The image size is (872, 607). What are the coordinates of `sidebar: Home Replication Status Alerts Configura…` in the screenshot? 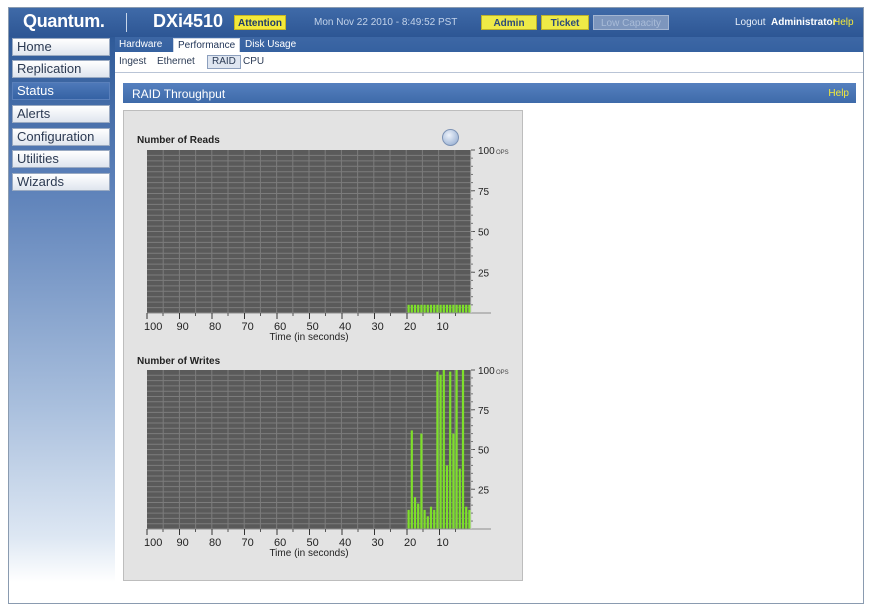 It's located at (62, 320).